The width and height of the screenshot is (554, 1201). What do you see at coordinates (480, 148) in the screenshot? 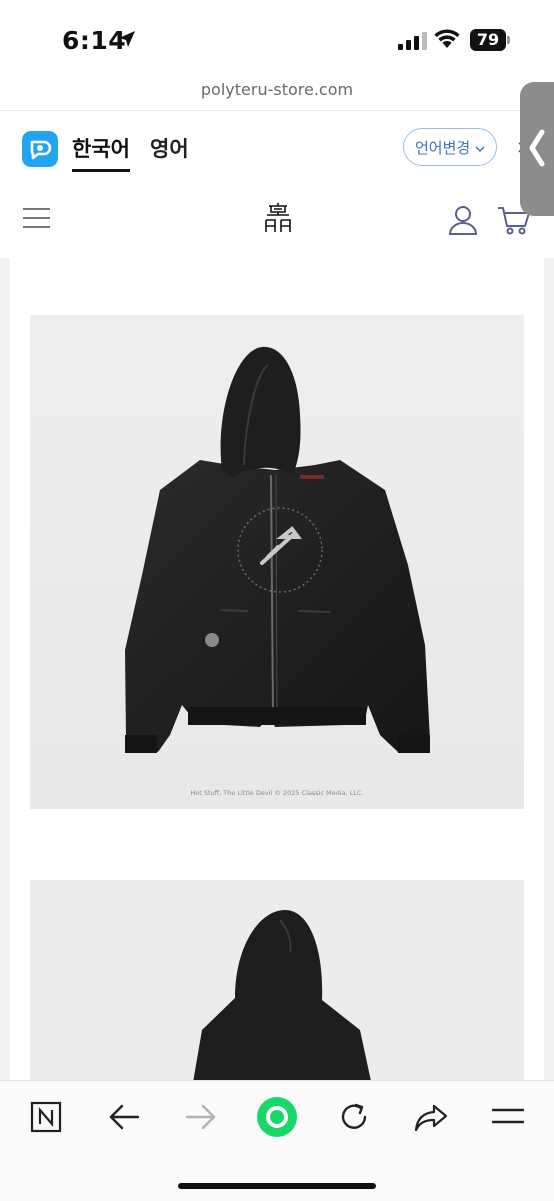
I see `chevron-down-icon` at bounding box center [480, 148].